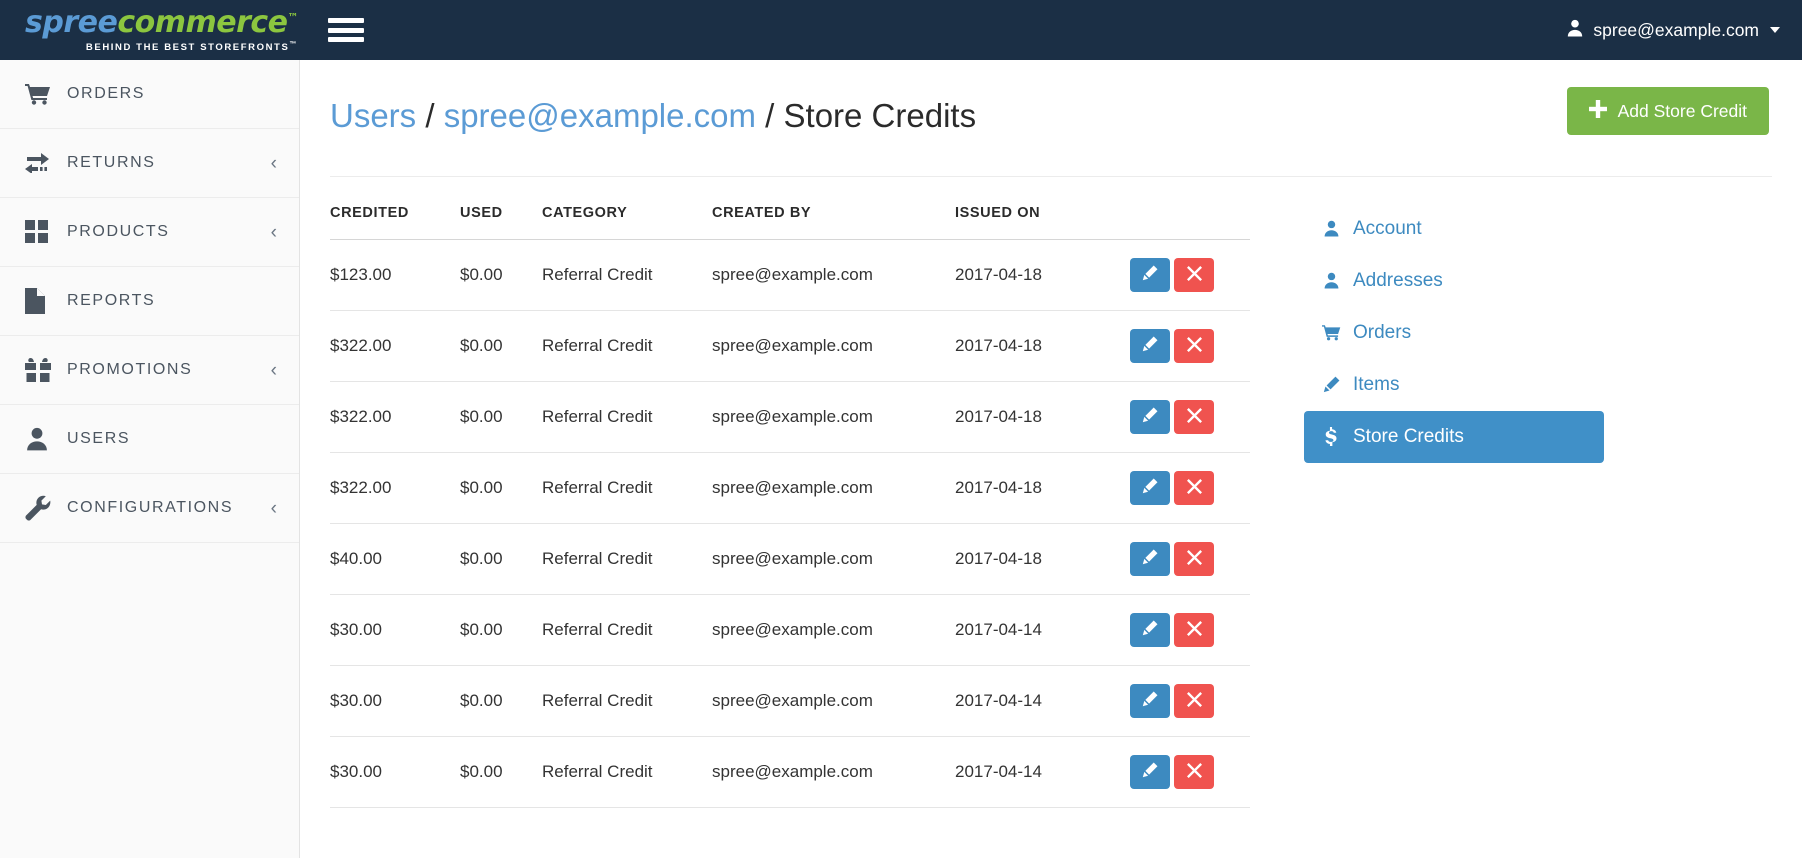 This screenshot has width=1802, height=858. Describe the element at coordinates (1454, 436) in the screenshot. I see `user-nav-item-store-credits: Store Credits` at that location.